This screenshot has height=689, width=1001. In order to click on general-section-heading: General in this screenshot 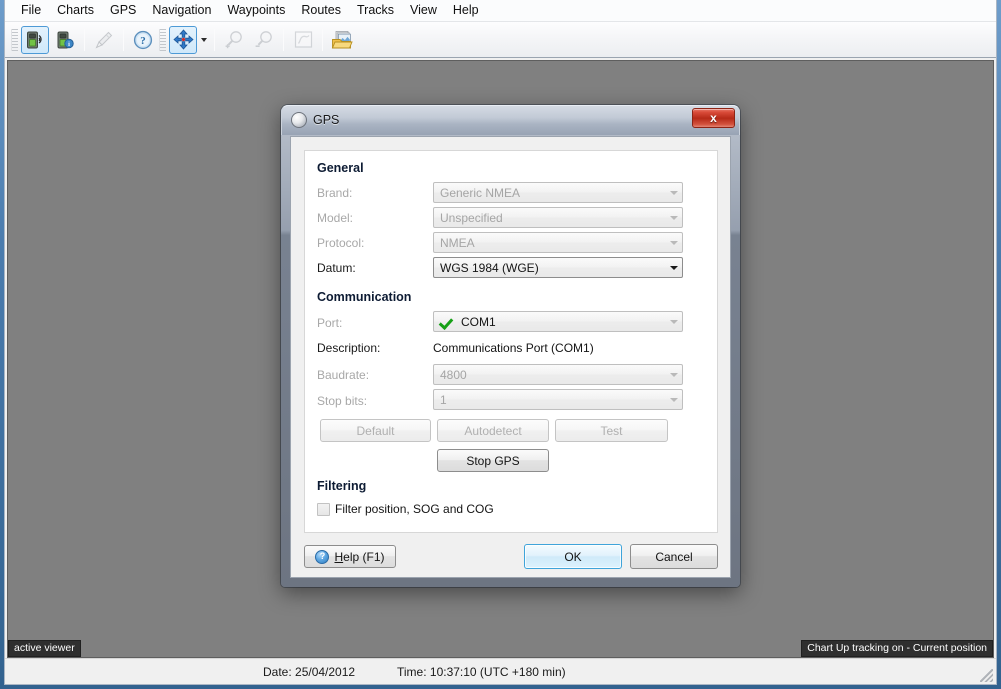, I will do `click(340, 168)`.